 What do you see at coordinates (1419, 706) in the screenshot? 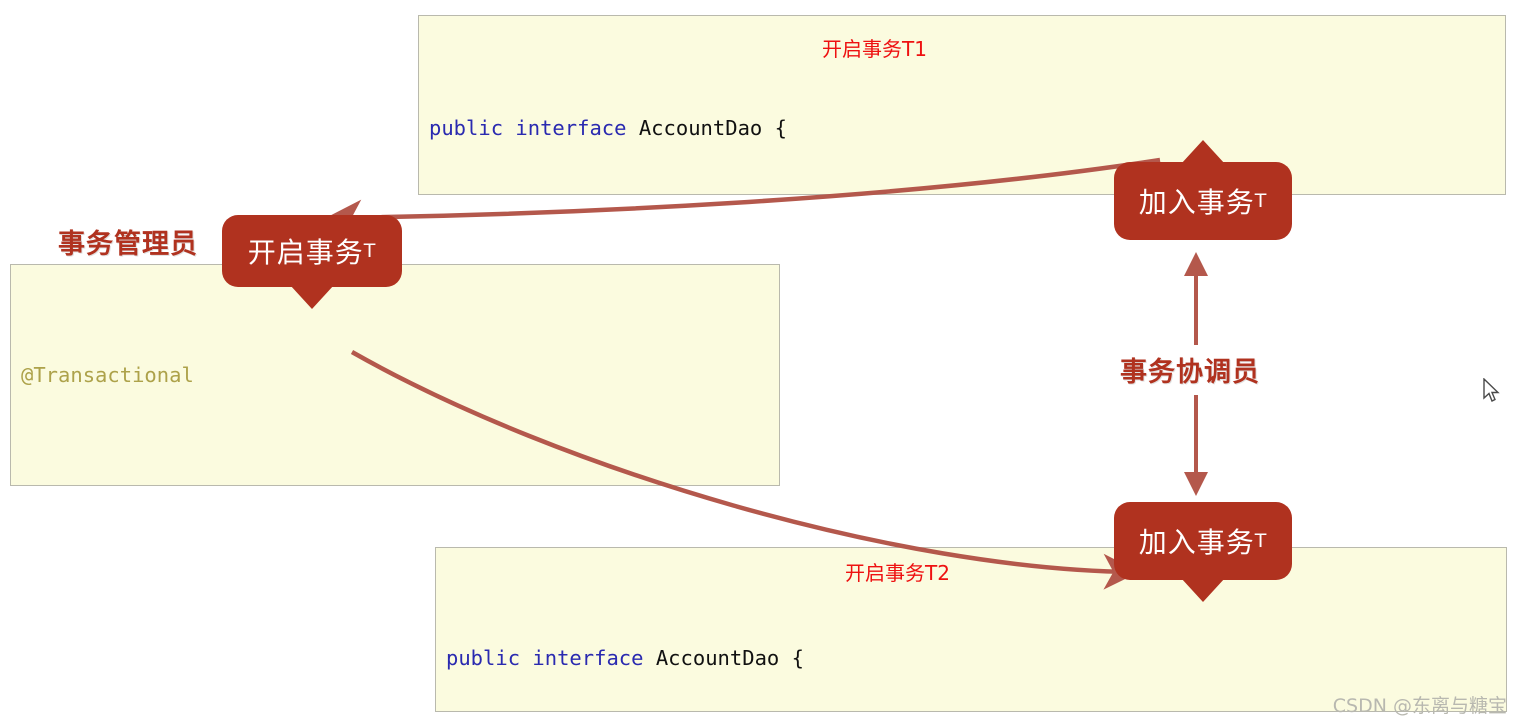
I see `watermark: CSDN @东离与糖宝` at bounding box center [1419, 706].